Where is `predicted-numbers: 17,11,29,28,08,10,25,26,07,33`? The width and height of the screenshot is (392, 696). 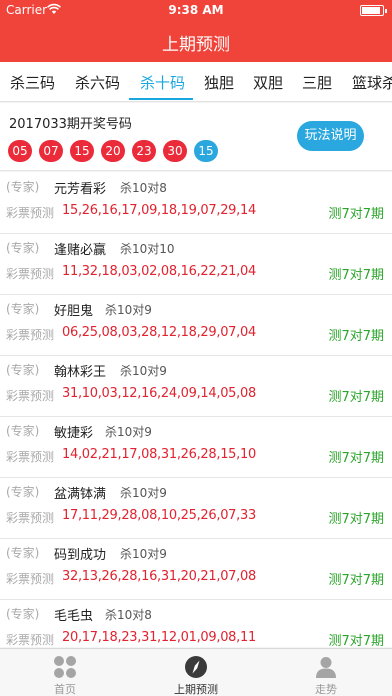
predicted-numbers: 17,11,29,28,08,10,25,26,07,33 is located at coordinates (159, 515).